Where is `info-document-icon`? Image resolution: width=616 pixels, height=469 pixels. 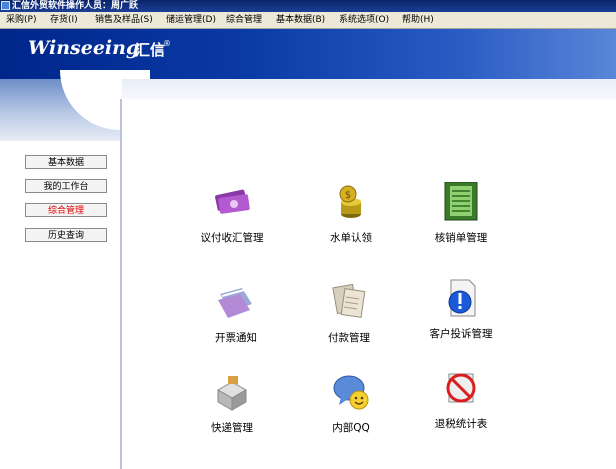 info-document-icon is located at coordinates (461, 298).